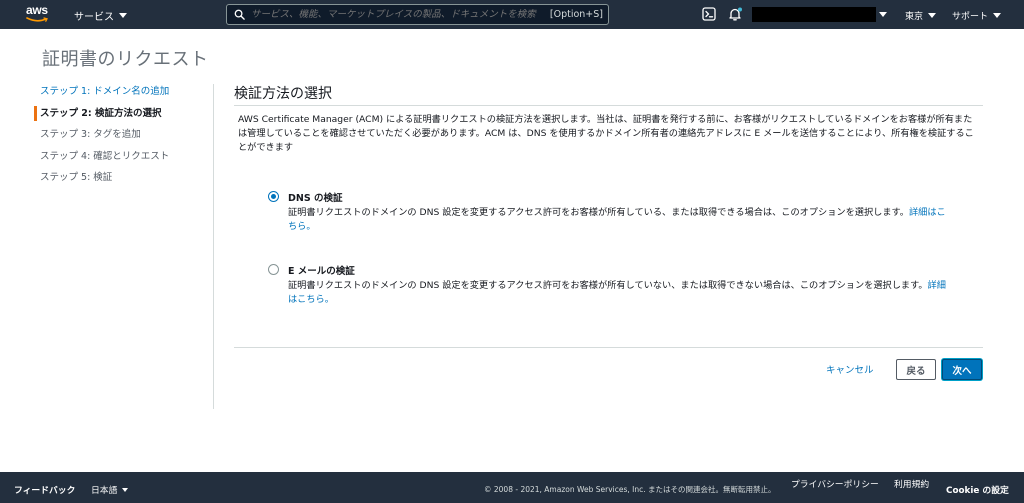  I want to click on aws-logo: aws, so click(39, 15).